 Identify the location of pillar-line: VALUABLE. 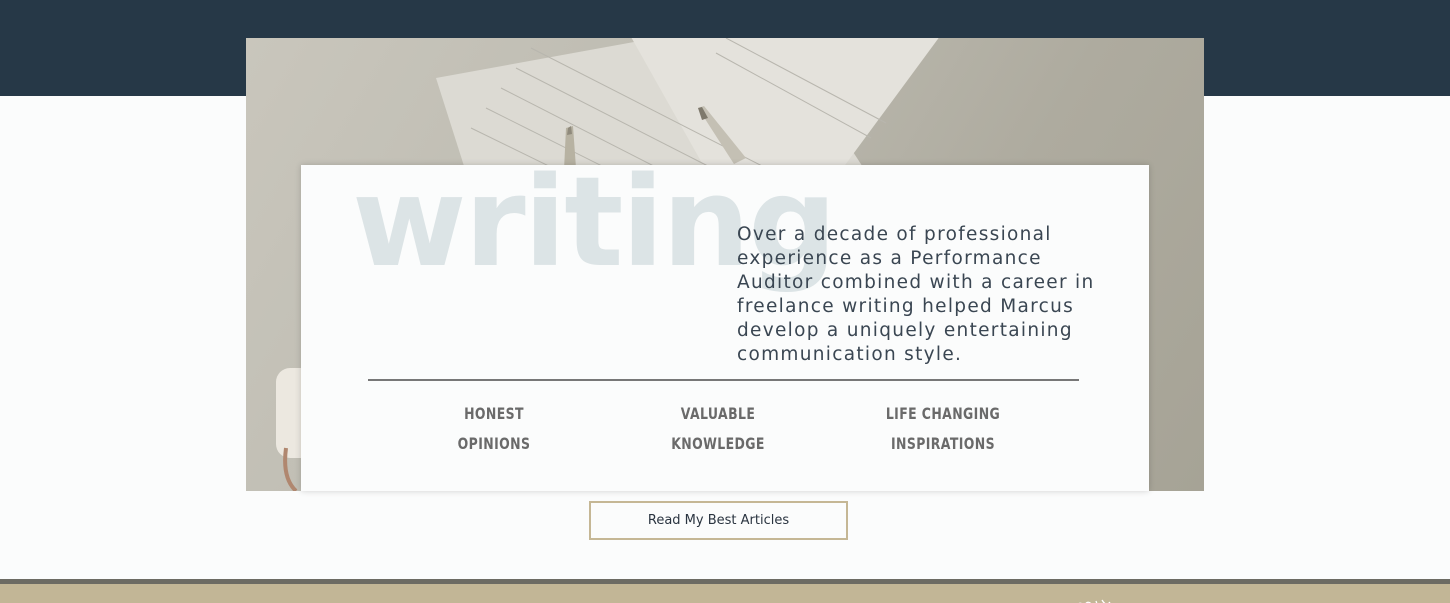
(718, 413).